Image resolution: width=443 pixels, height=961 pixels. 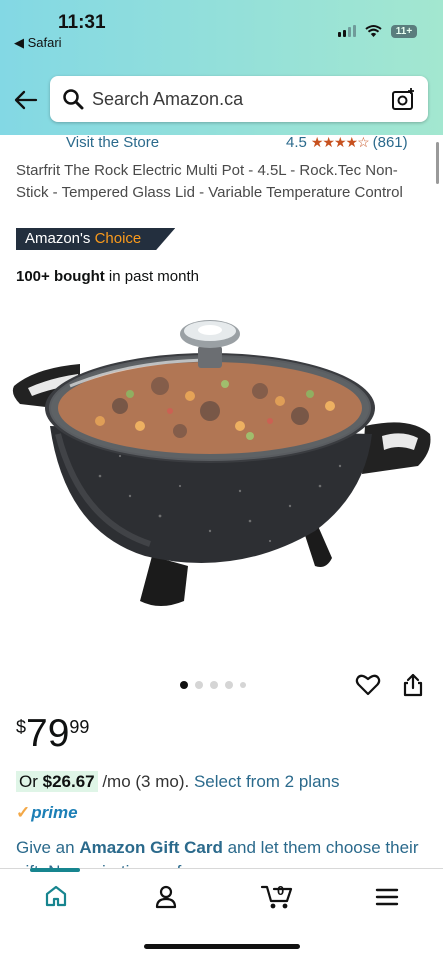 I want to click on back-to-safari-link: ◀ Safari, so click(x=38, y=43).